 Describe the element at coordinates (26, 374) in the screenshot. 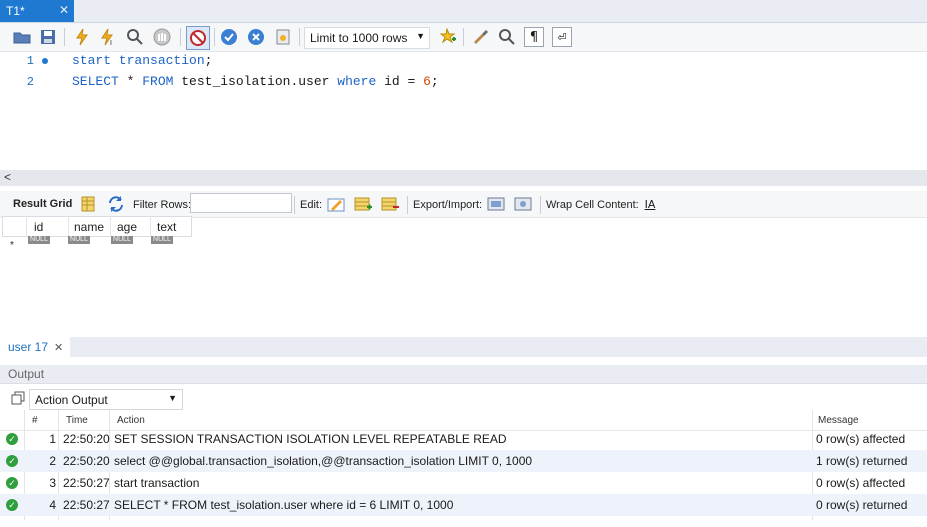

I see `output-title: Output` at that location.